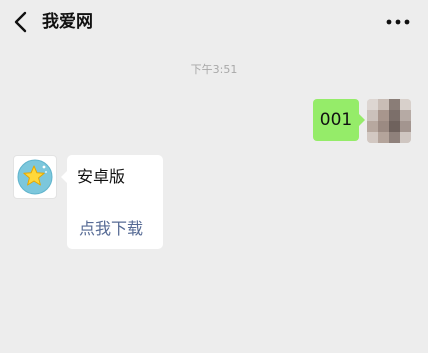 Image resolution: width=428 pixels, height=353 pixels. I want to click on star-icon, so click(35, 177).